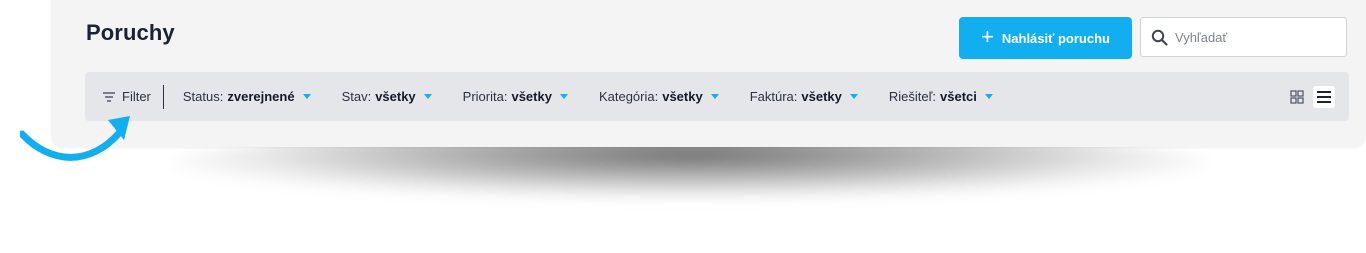 The width and height of the screenshot is (1366, 253). What do you see at coordinates (682, 96) in the screenshot?
I see `filter-category-value: všetky` at bounding box center [682, 96].